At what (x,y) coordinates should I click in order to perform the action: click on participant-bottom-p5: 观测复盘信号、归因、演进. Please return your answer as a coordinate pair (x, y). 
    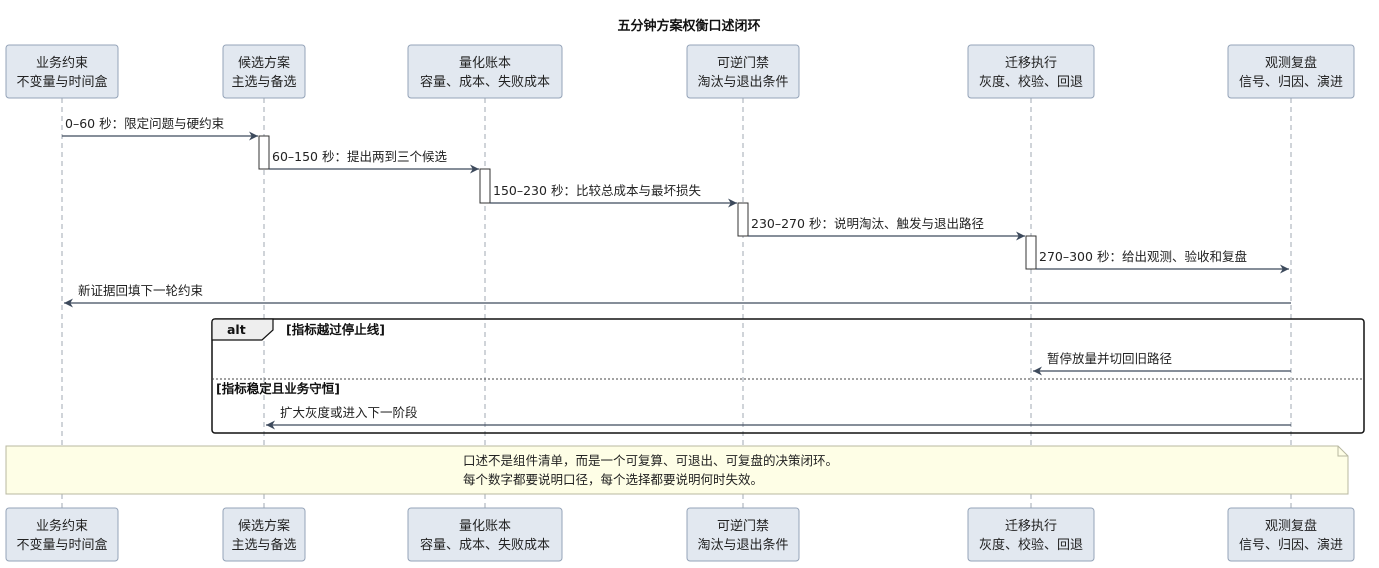
    Looking at the image, I should click on (1291, 534).